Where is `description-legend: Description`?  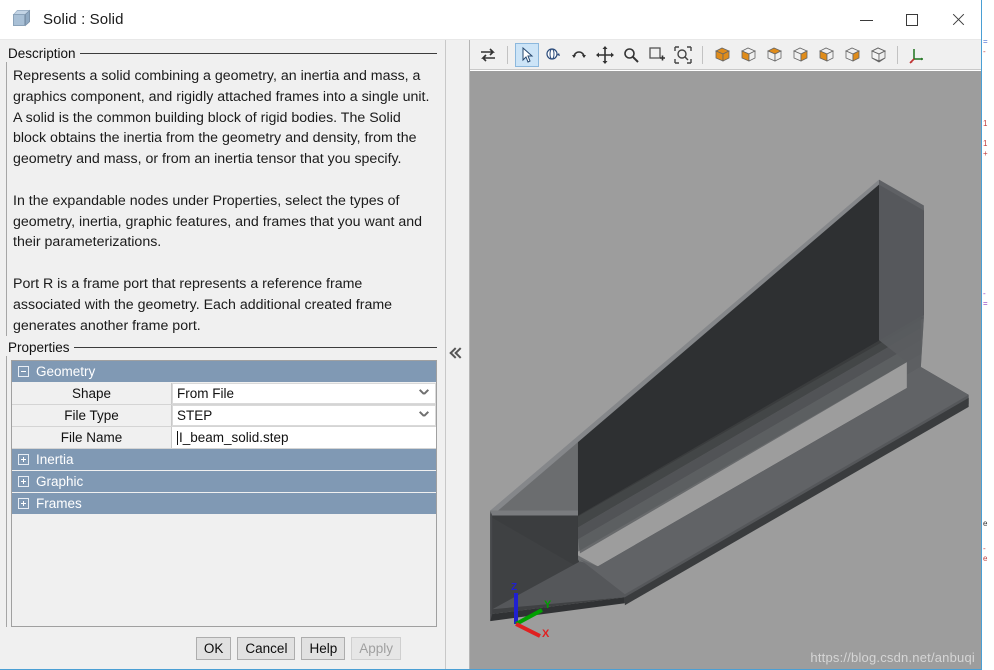 description-legend: Description is located at coordinates (222, 53).